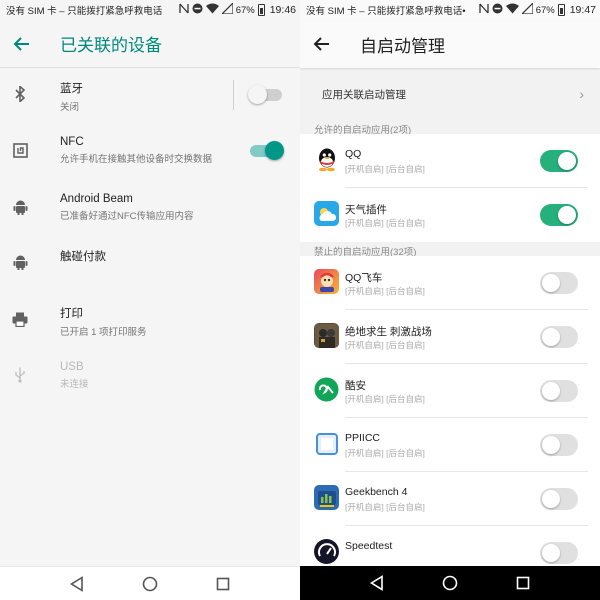 This screenshot has height=600, width=600. I want to click on item-label: 蓝牙, so click(71, 89).